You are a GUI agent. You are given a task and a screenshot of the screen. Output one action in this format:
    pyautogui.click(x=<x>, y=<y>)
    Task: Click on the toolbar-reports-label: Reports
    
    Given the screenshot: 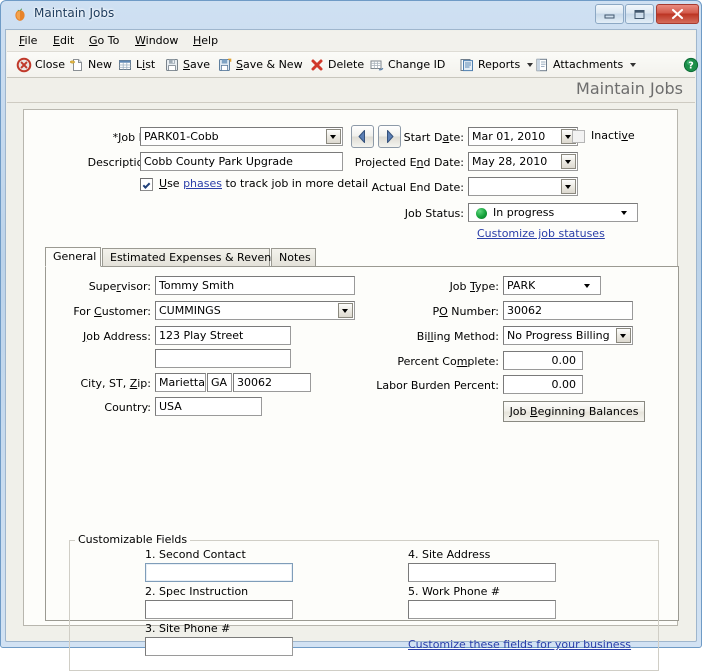 What is the action you would take?
    pyautogui.click(x=499, y=64)
    